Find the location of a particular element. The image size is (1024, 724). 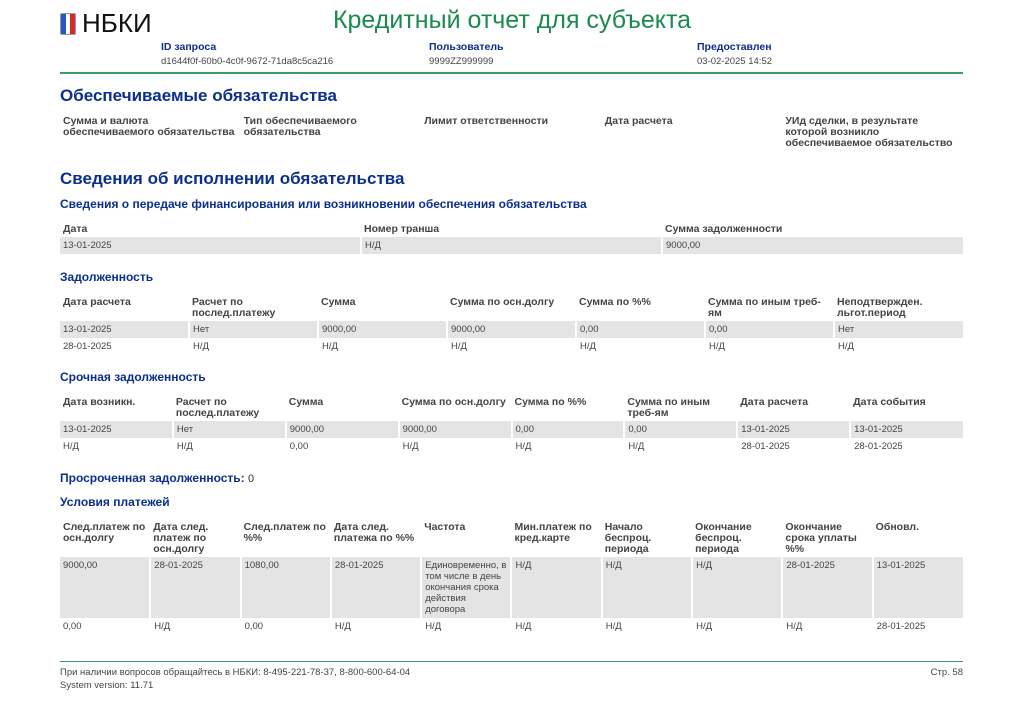

user-label: Пользователь is located at coordinates (466, 47).